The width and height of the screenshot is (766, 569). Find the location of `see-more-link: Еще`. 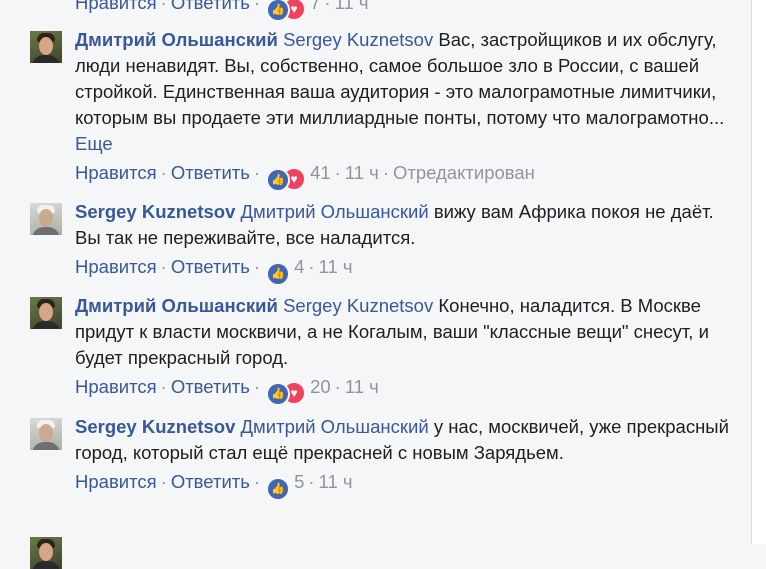

see-more-link: Еще is located at coordinates (94, 143).